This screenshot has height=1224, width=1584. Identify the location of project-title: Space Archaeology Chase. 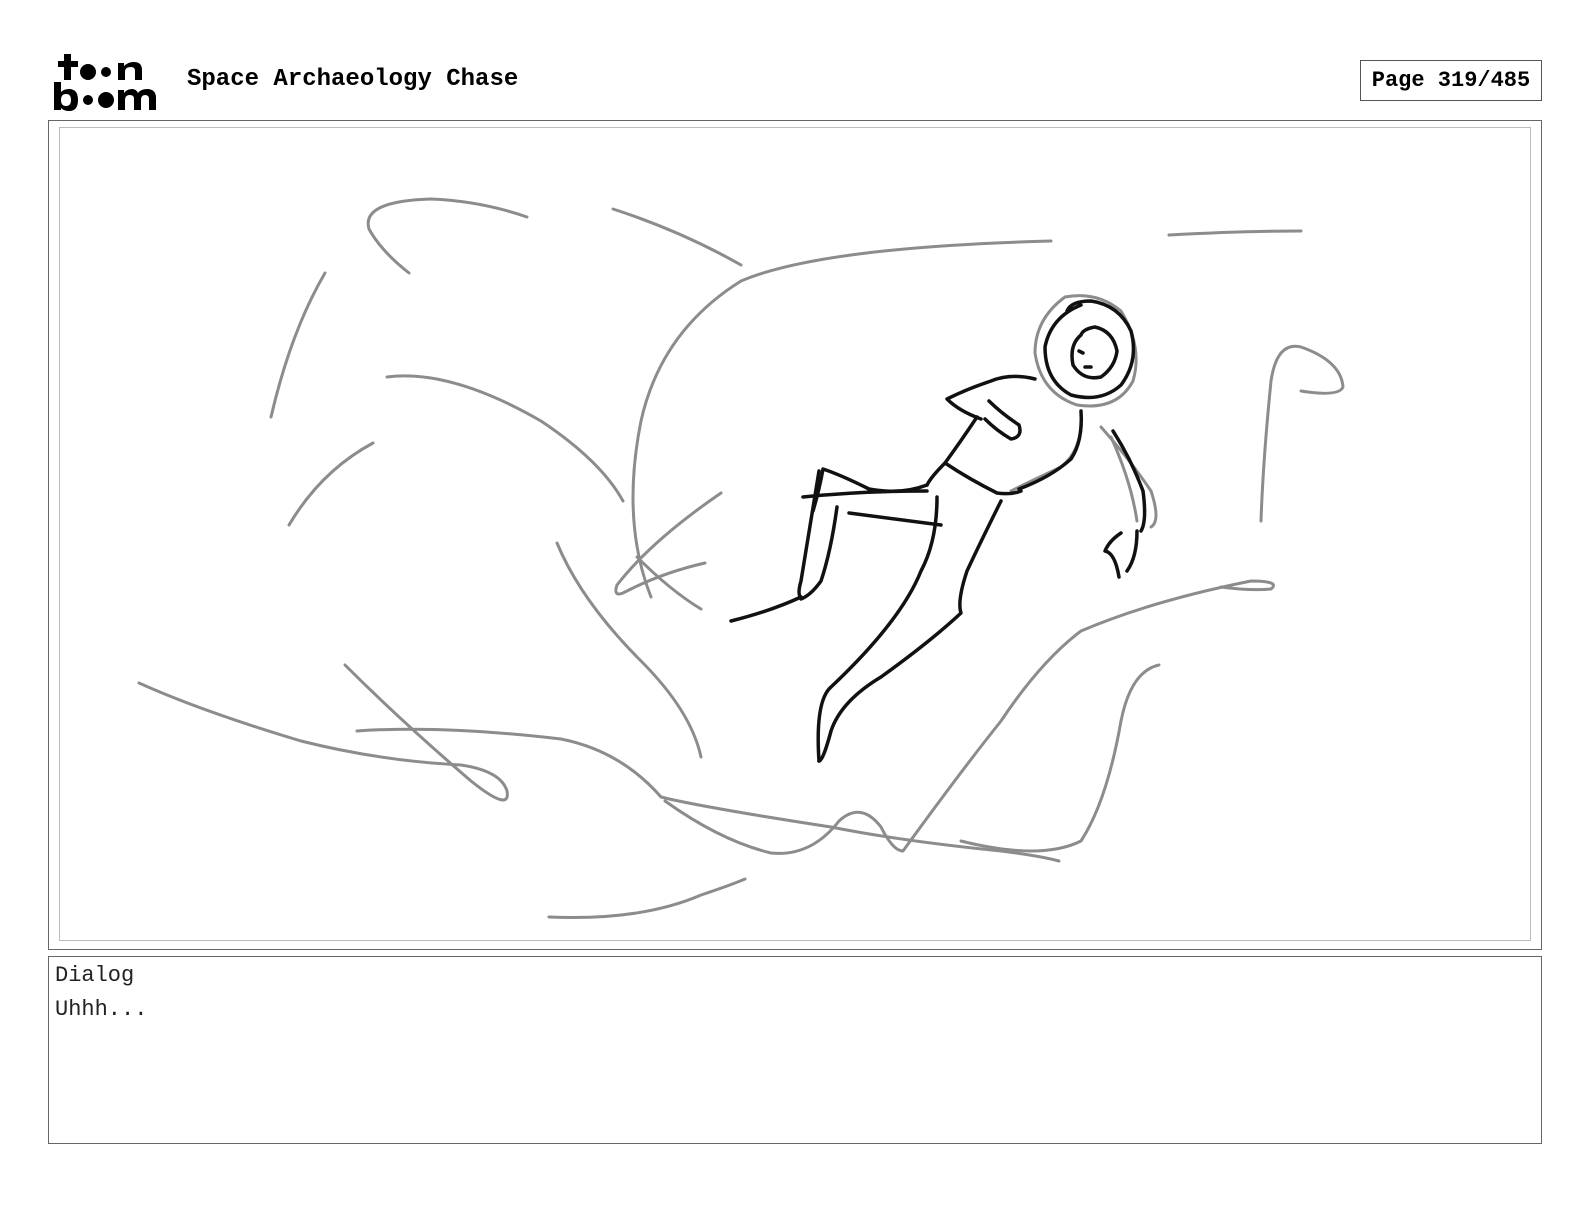
(353, 79).